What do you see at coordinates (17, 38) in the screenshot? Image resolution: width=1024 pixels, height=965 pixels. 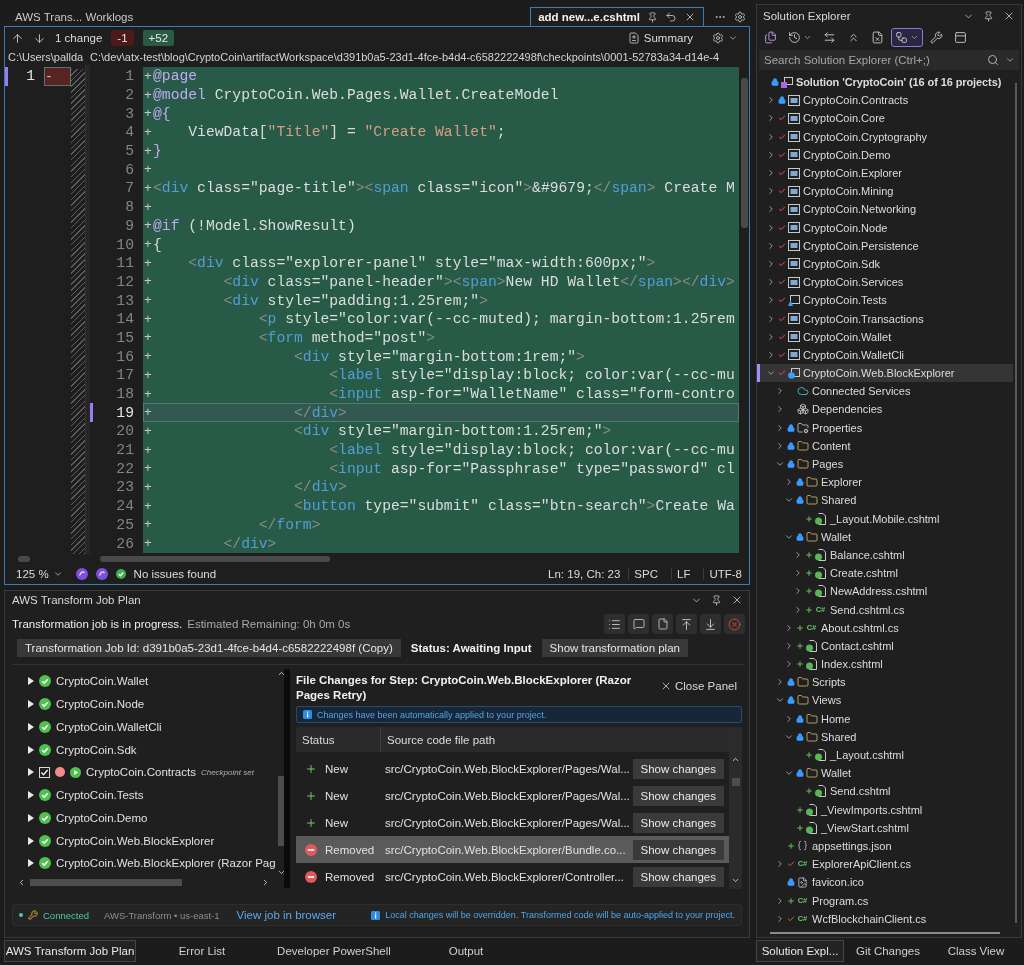 I see `arrow-up-icon` at bounding box center [17, 38].